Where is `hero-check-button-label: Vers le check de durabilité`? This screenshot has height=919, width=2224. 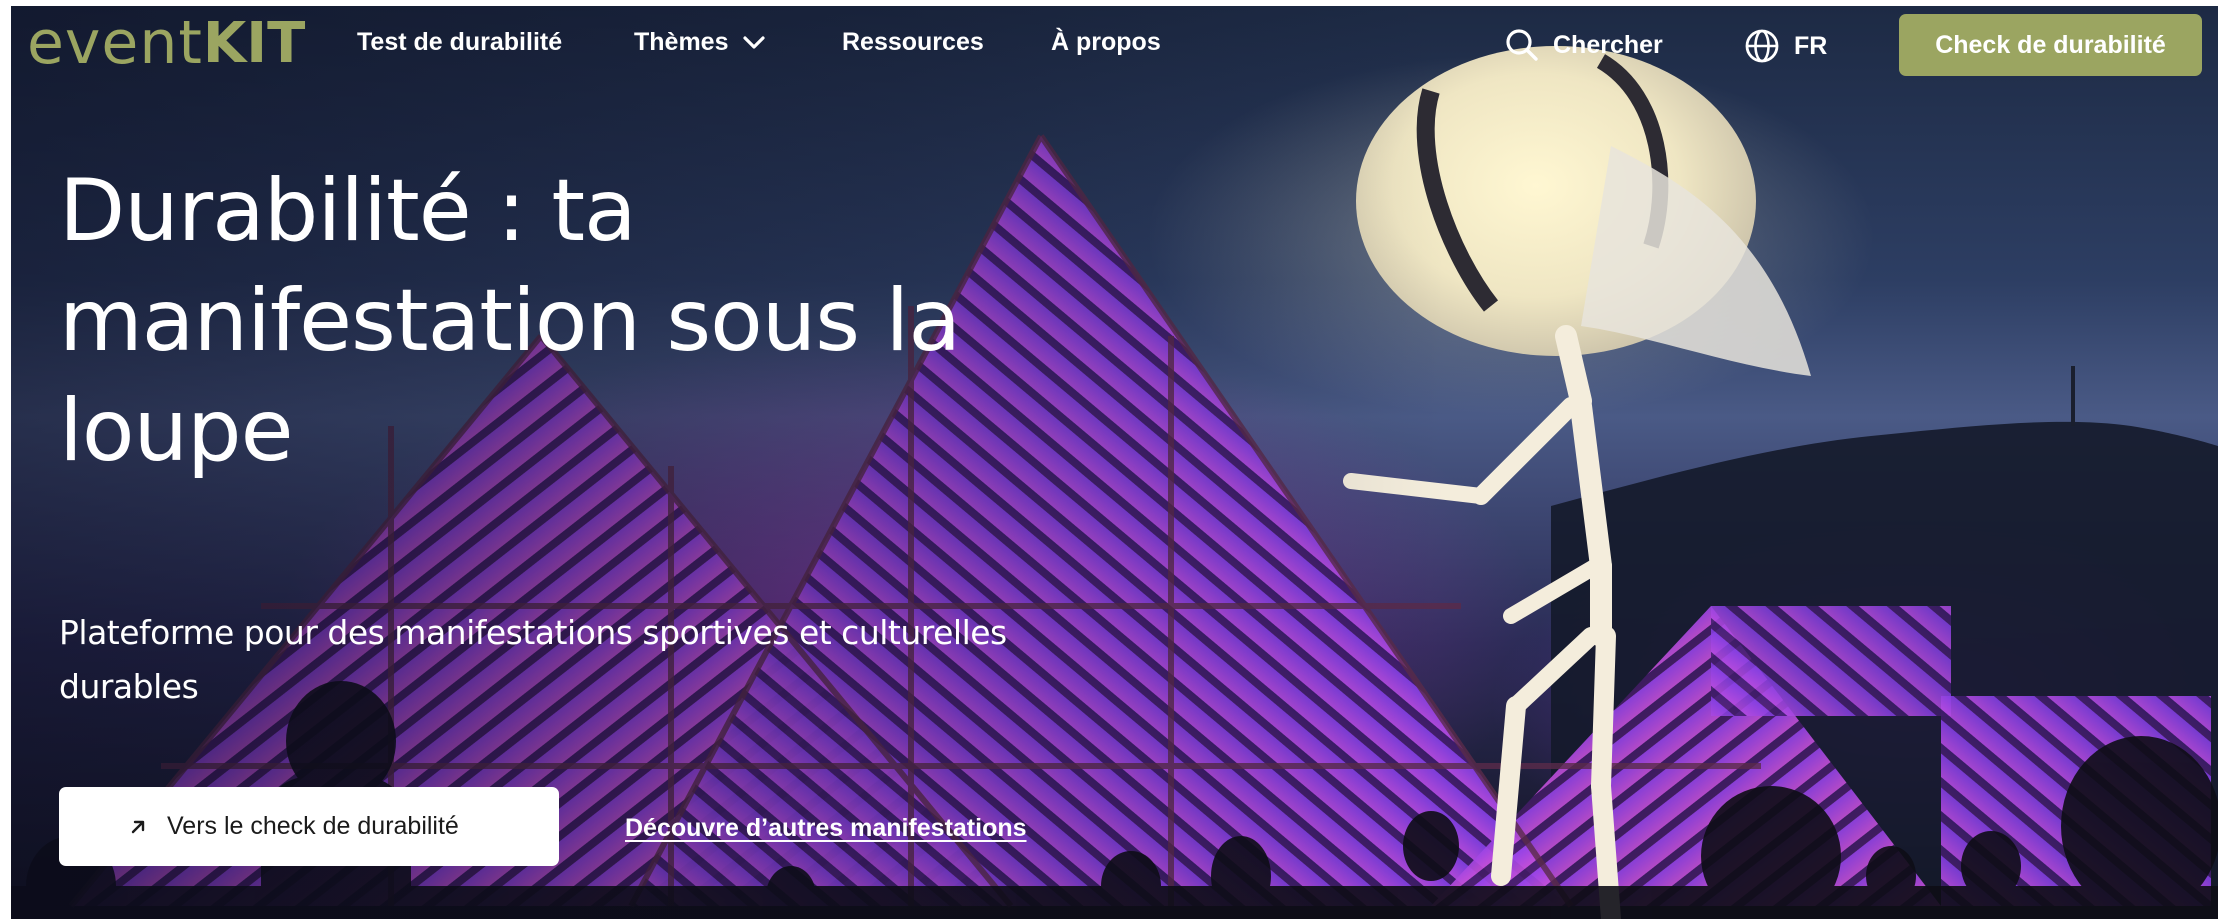 hero-check-button-label: Vers le check de durabilité is located at coordinates (313, 826).